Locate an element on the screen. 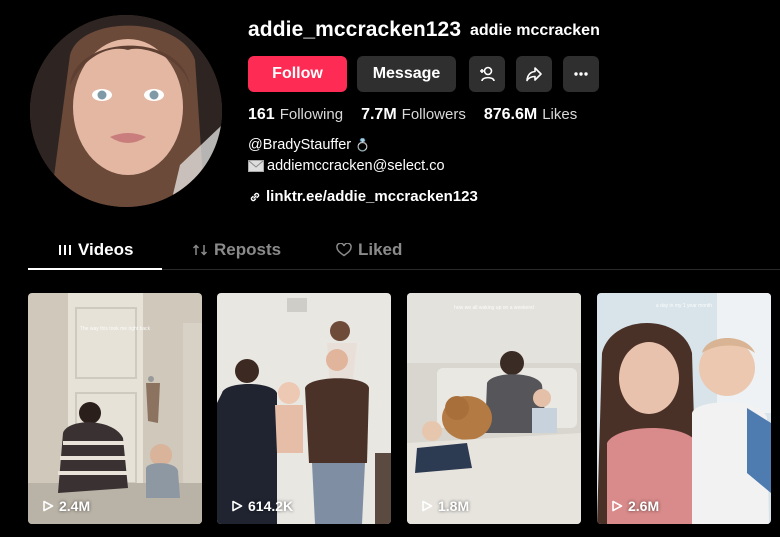 Image resolution: width=780 pixels, height=537 pixels. link-icon is located at coordinates (255, 196).